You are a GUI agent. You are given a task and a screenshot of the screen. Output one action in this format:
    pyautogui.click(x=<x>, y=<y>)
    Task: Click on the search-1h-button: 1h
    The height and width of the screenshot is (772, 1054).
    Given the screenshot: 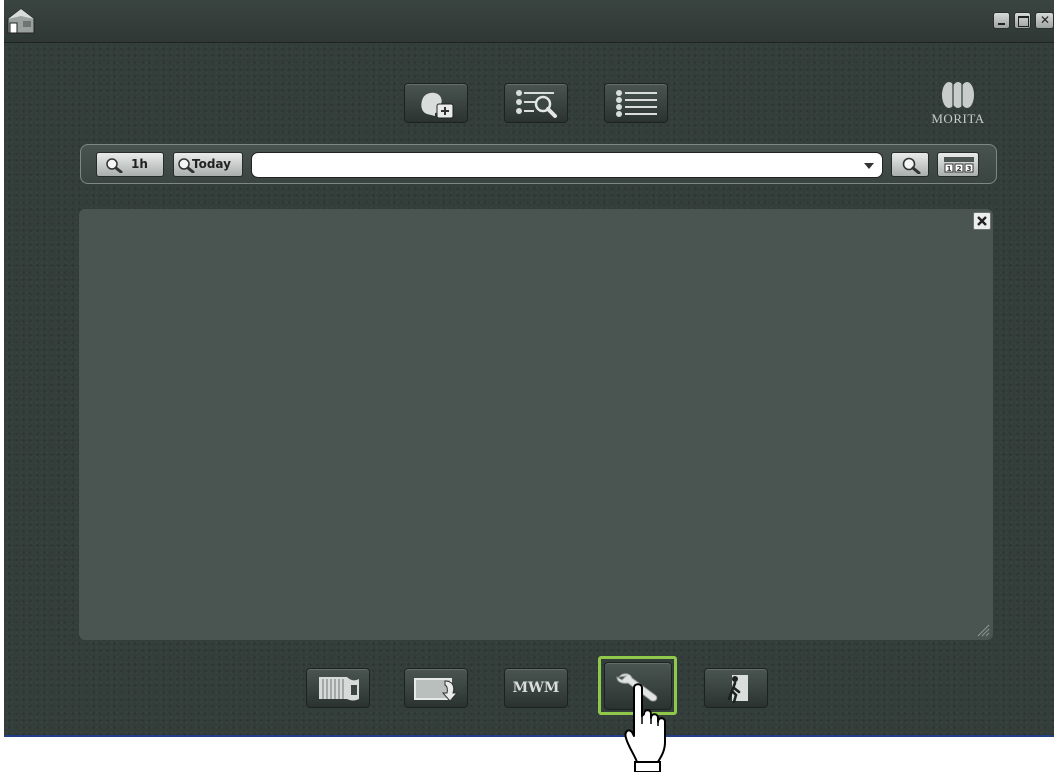 What is the action you would take?
    pyautogui.click(x=130, y=164)
    